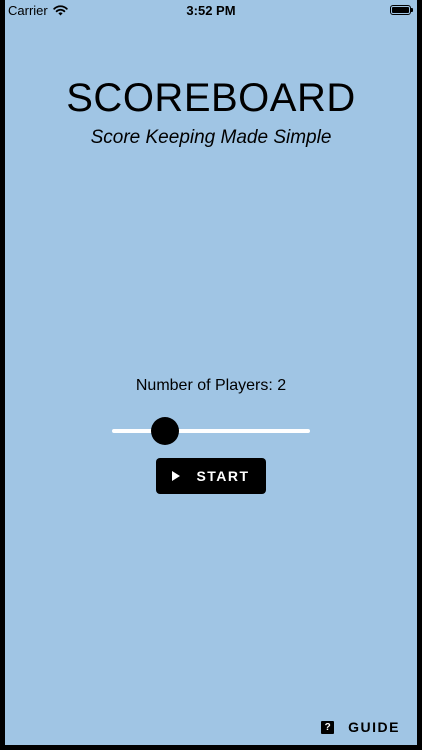 This screenshot has height=750, width=422. I want to click on slider-track, so click(211, 431).